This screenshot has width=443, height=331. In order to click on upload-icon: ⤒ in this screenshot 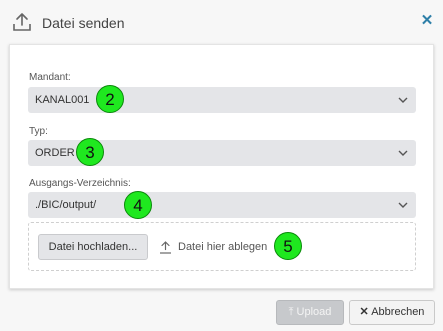, I will do `click(291, 312)`.